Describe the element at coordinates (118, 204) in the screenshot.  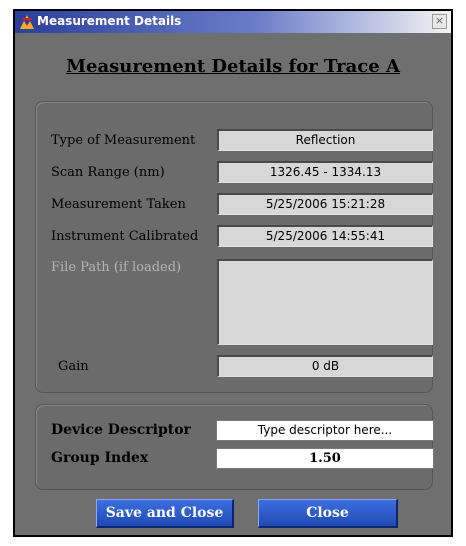
I see `measurement-taken-label: Measurement Taken` at that location.